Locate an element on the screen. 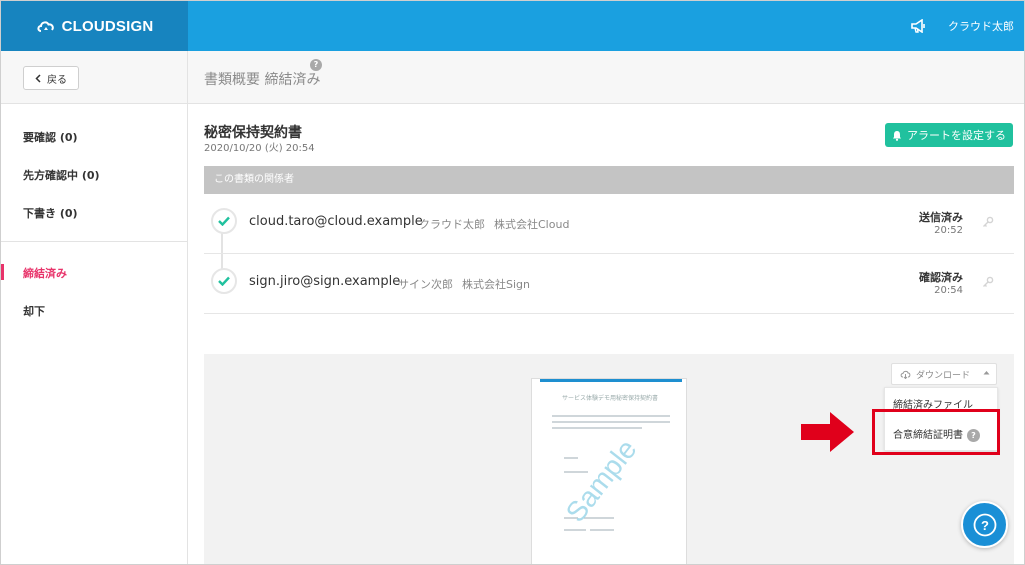 The height and width of the screenshot is (565, 1025). set-alert-label: アラートを設定する is located at coordinates (956, 135).